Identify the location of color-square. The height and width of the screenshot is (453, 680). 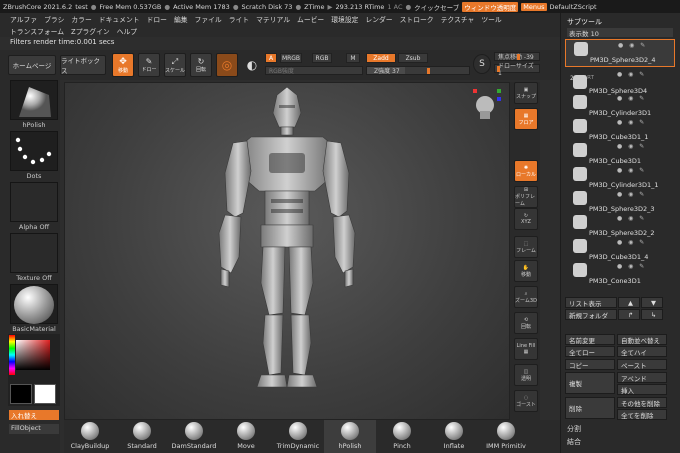
(33, 355).